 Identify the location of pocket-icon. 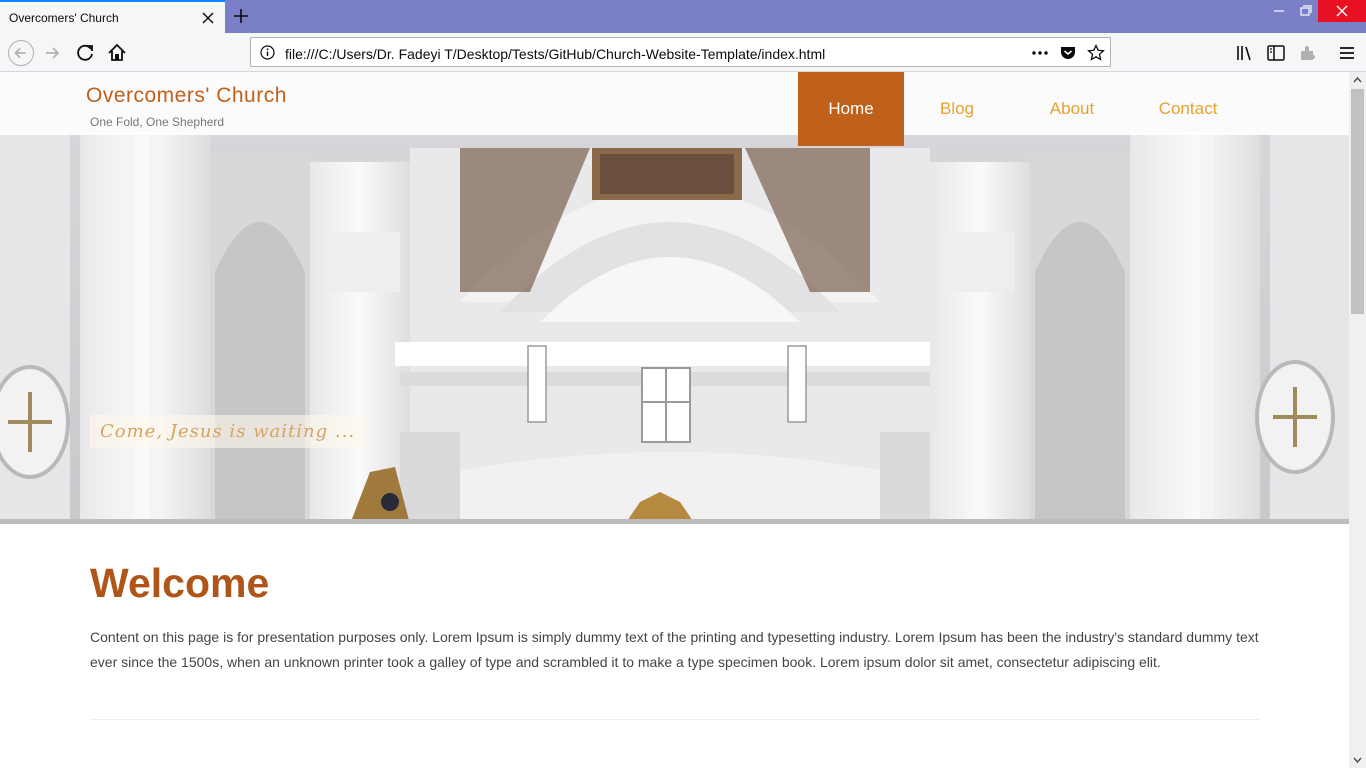
(1068, 53).